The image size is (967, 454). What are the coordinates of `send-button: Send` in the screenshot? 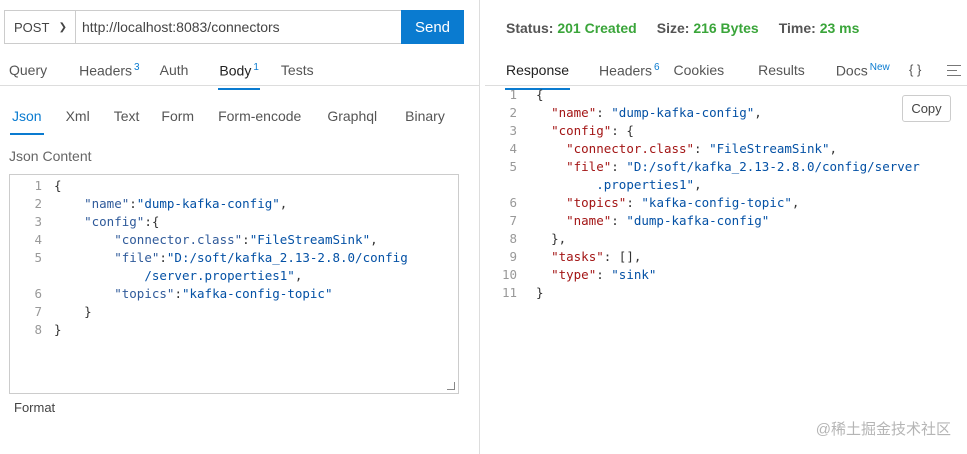 It's located at (432, 27).